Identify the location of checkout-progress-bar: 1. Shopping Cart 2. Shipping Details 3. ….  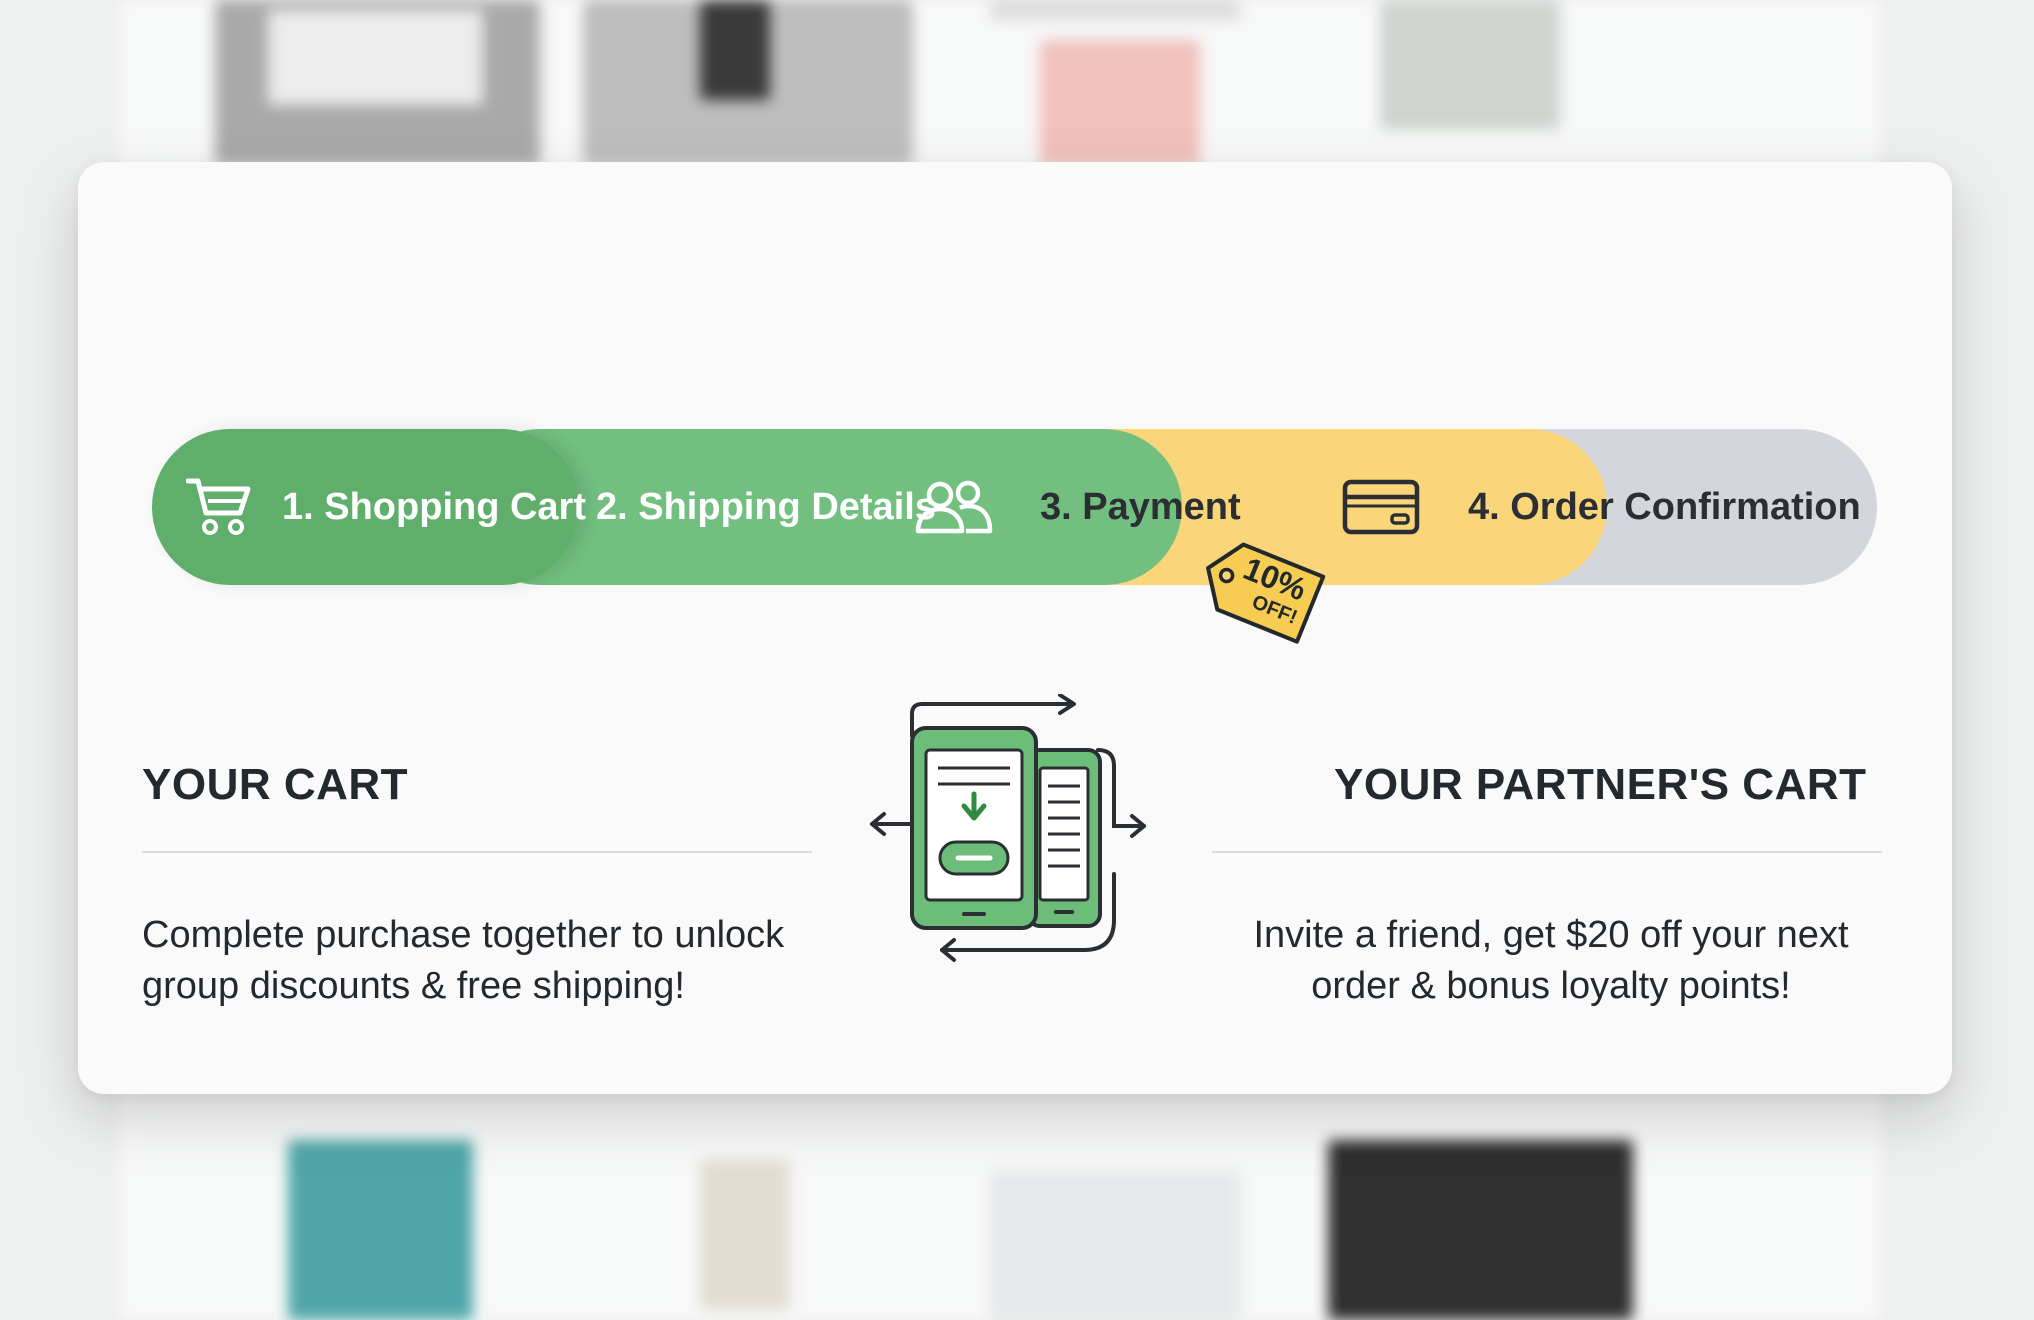
(1014, 507).